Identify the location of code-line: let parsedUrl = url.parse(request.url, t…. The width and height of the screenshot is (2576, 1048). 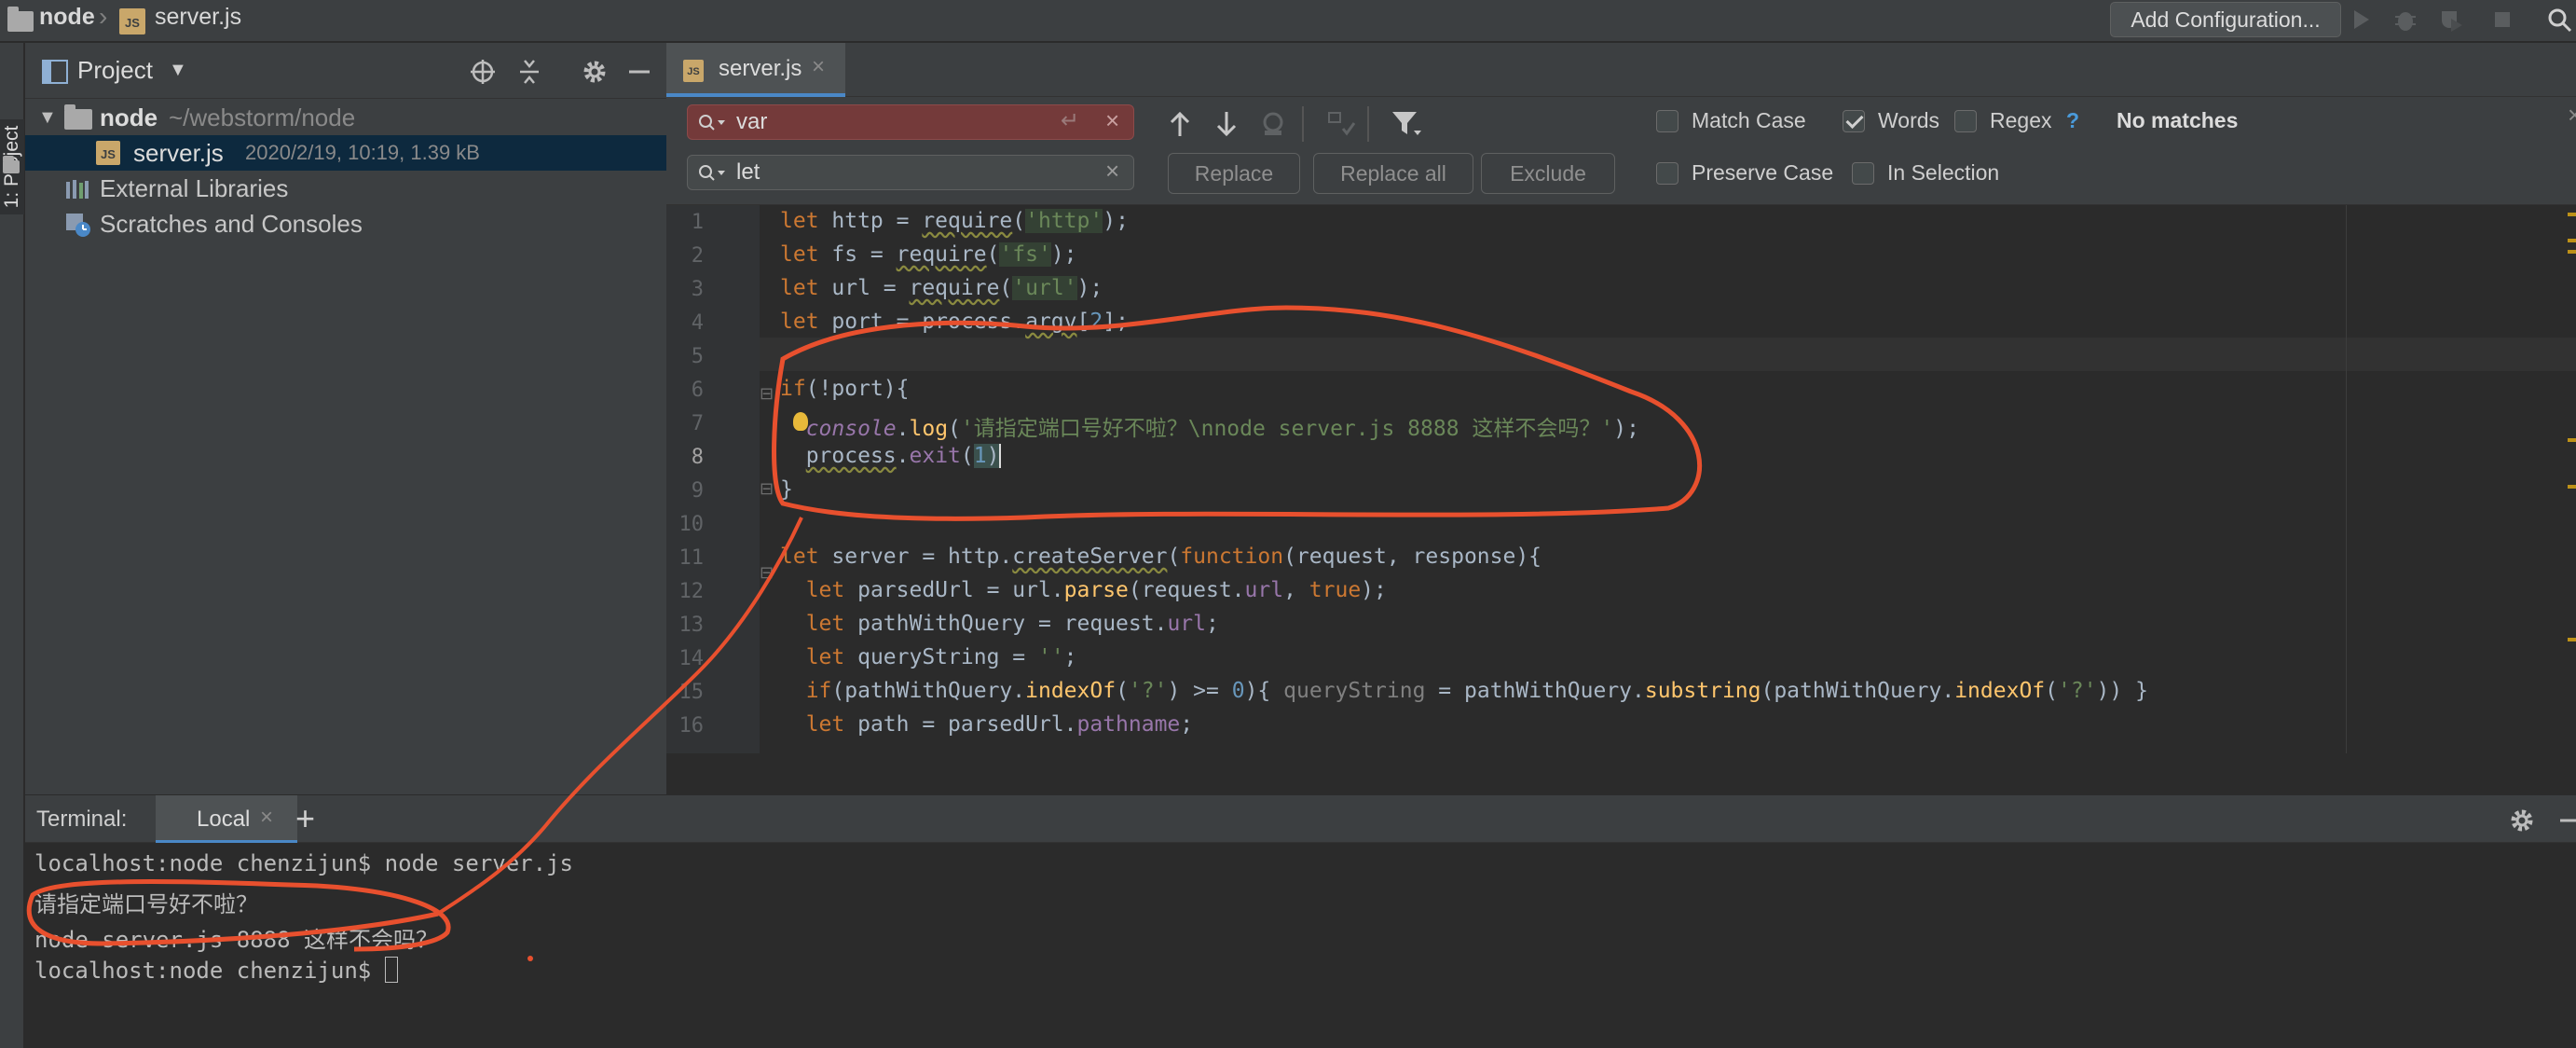
(1096, 590).